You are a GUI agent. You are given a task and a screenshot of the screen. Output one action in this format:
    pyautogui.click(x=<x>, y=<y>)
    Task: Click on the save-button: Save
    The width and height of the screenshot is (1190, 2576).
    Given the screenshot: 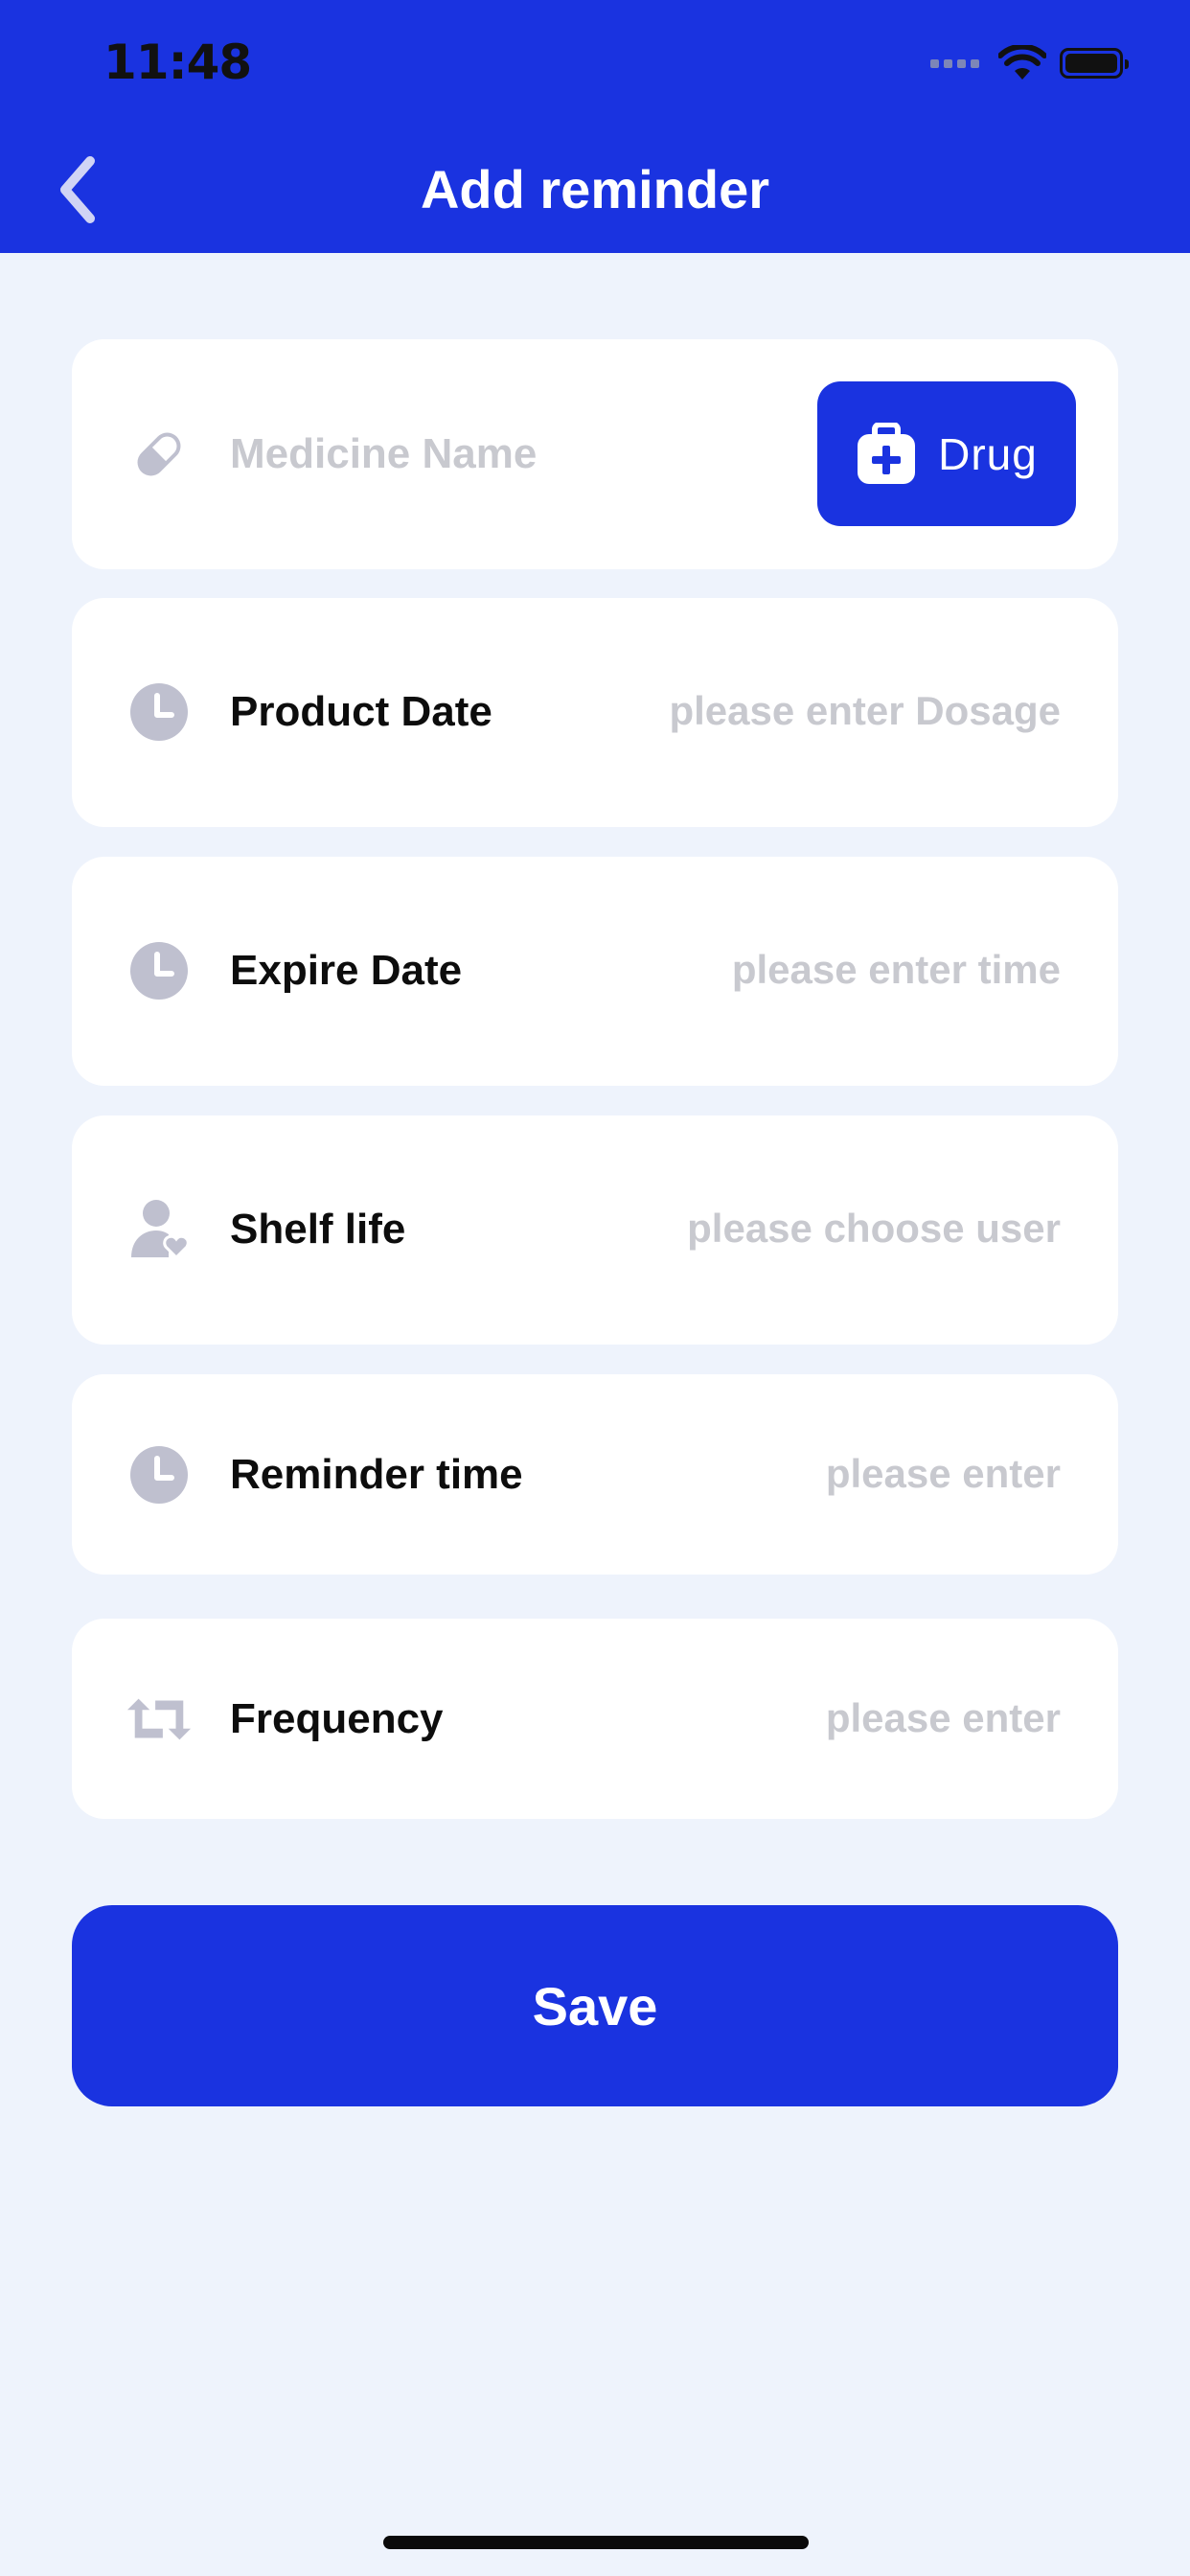 What is the action you would take?
    pyautogui.click(x=595, y=2005)
    